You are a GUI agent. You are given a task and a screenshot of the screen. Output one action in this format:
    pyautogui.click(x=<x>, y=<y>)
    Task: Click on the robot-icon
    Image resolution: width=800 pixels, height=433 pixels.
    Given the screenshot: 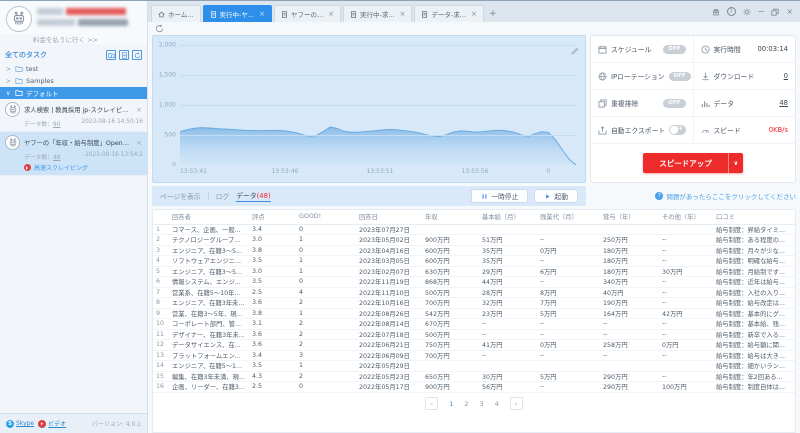 What is the action you would take?
    pyautogui.click(x=19, y=18)
    